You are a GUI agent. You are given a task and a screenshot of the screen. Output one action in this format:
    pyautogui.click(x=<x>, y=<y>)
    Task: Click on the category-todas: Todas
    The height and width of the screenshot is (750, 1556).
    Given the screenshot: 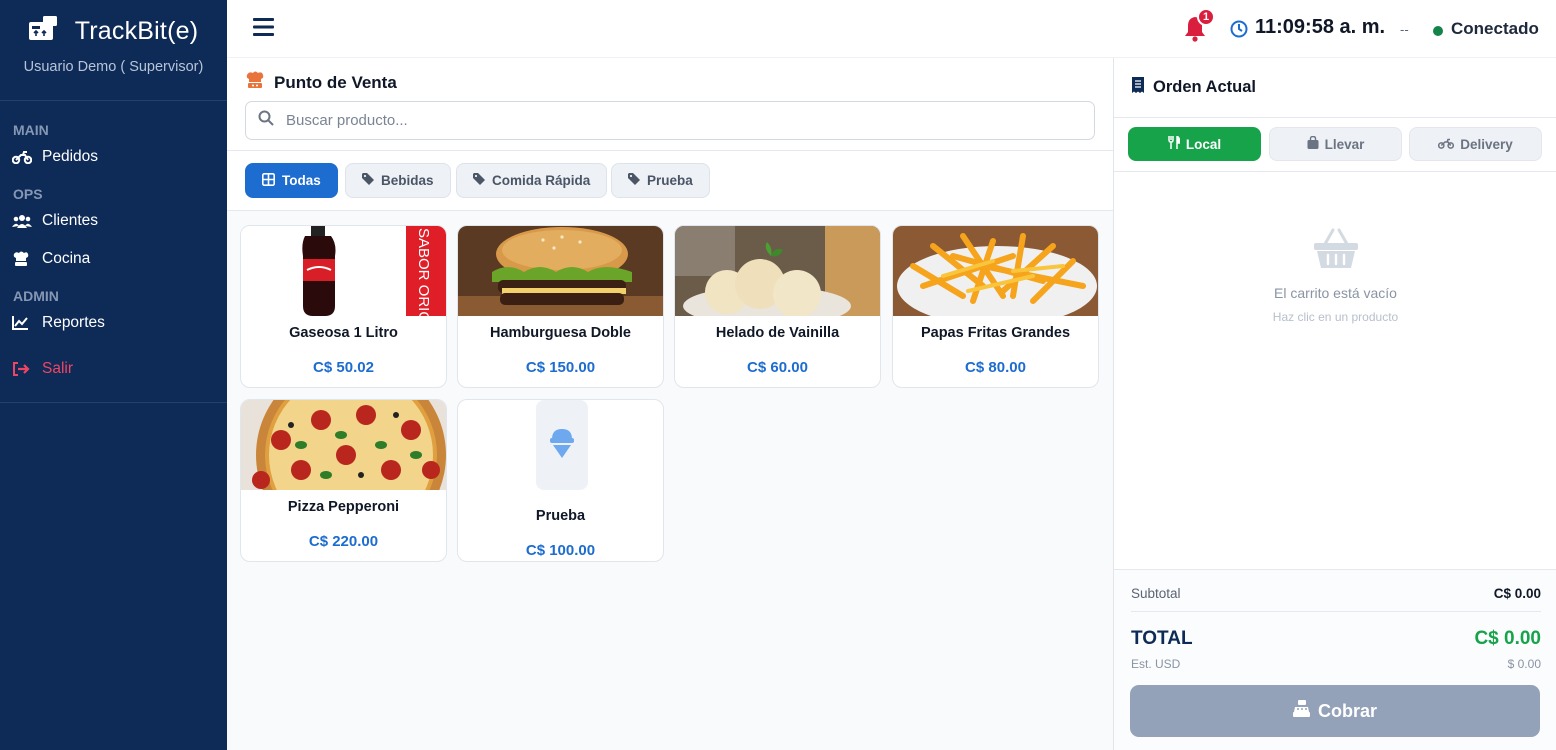 What is the action you would take?
    pyautogui.click(x=291, y=180)
    